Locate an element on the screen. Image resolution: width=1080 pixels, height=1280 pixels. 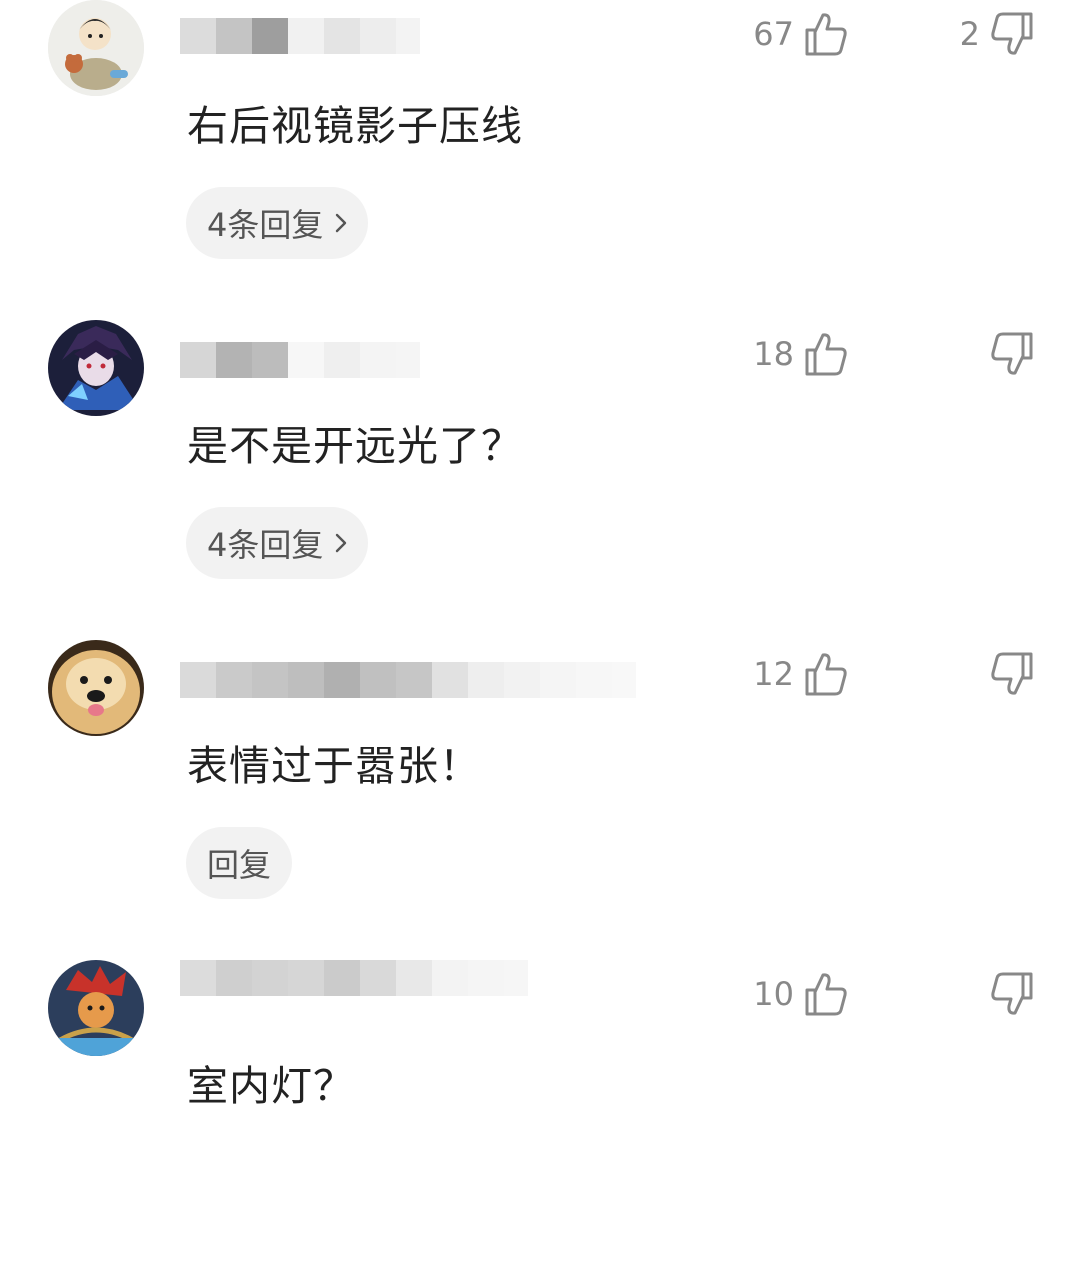
reply-label: 回复 is located at coordinates (239, 865).